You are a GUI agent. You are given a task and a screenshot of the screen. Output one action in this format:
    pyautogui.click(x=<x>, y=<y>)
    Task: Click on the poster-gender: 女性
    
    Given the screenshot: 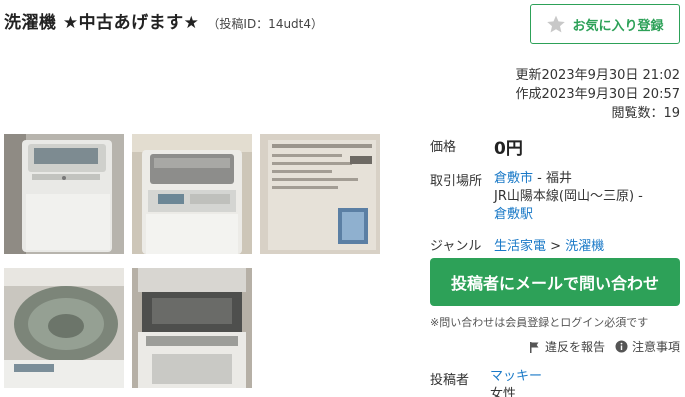 What is the action you would take?
    pyautogui.click(x=503, y=392)
    